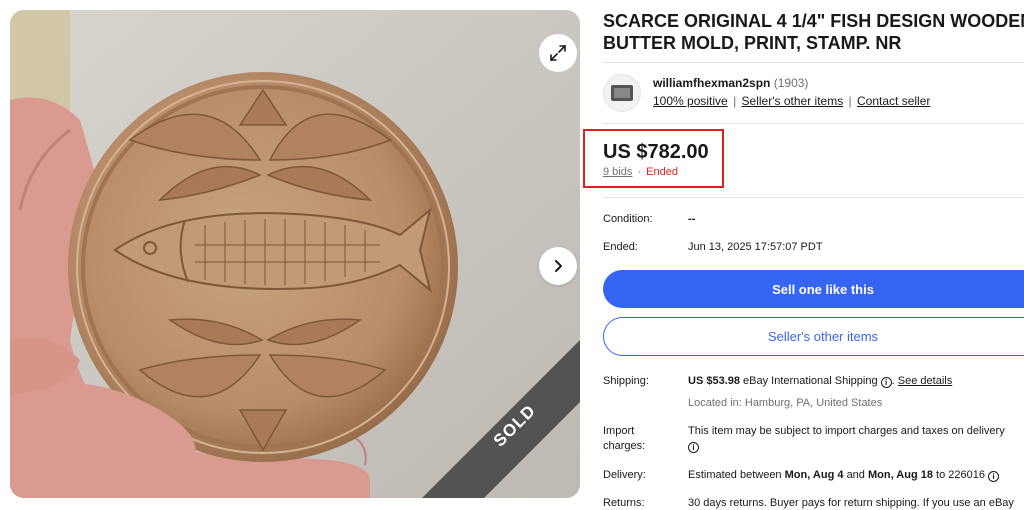 This screenshot has width=1024, height=510. I want to click on expand-icon, so click(558, 53).